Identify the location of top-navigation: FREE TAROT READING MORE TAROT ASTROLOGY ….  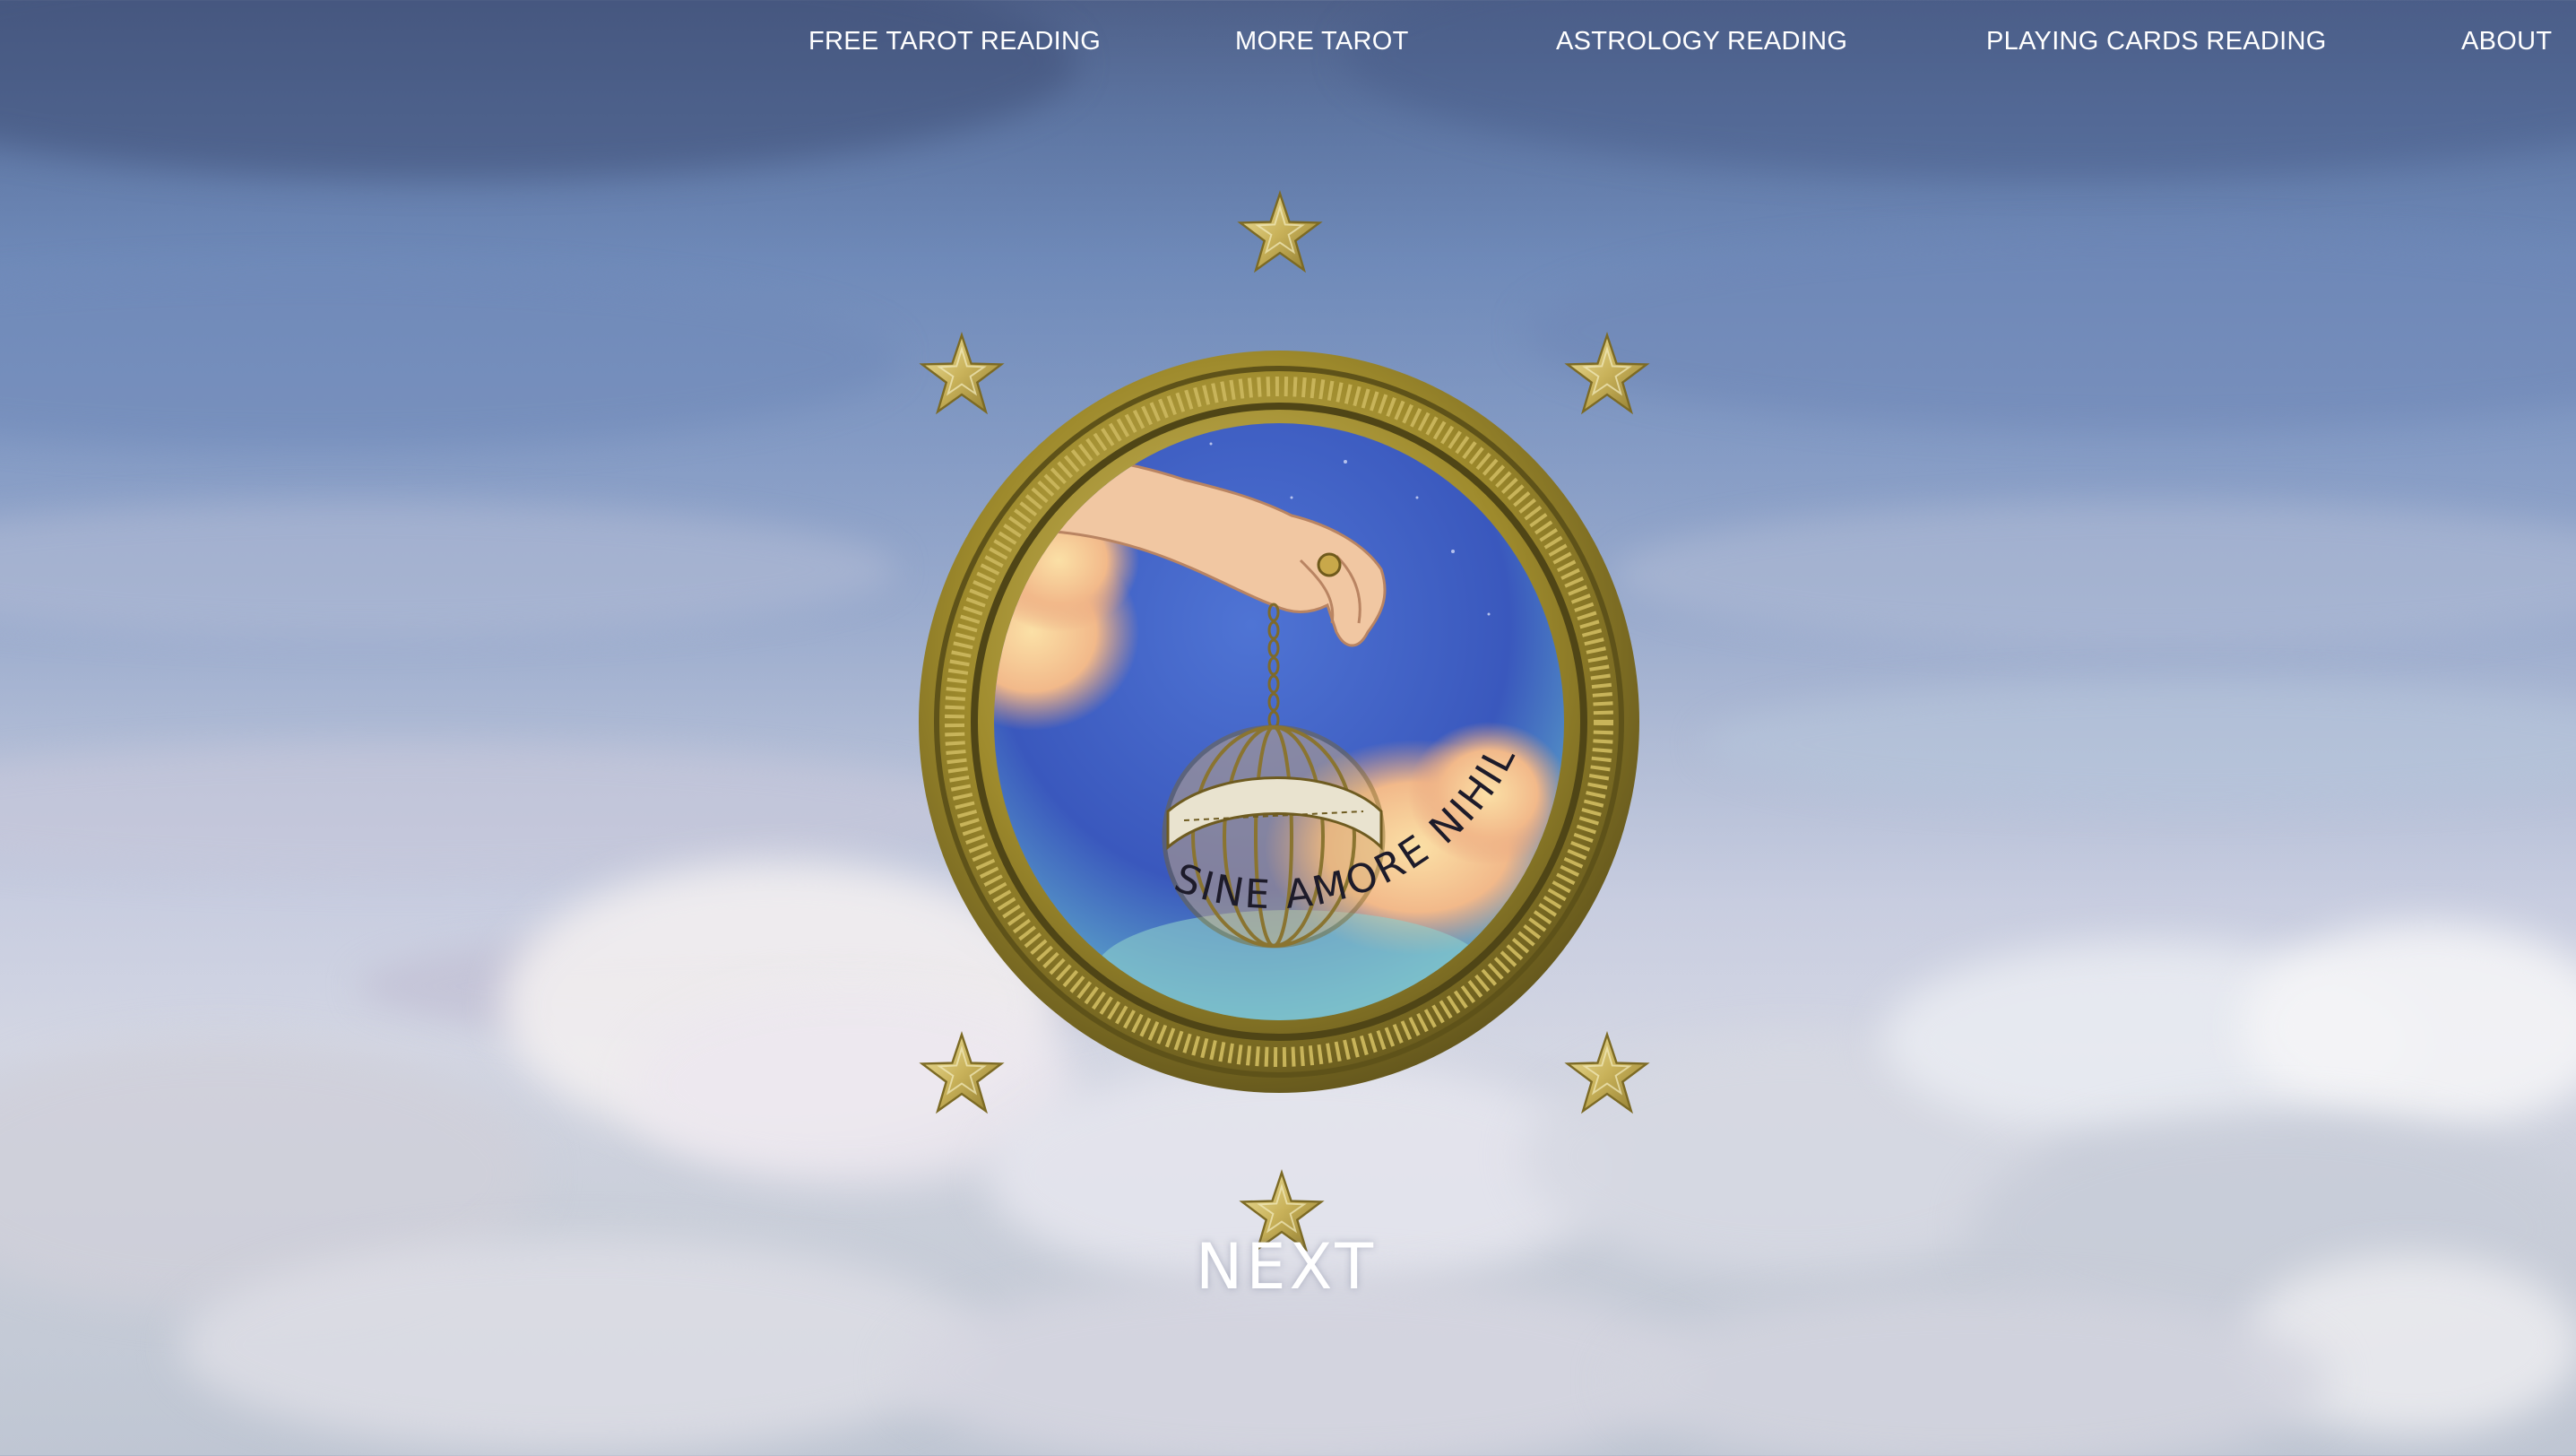
(1288, 43).